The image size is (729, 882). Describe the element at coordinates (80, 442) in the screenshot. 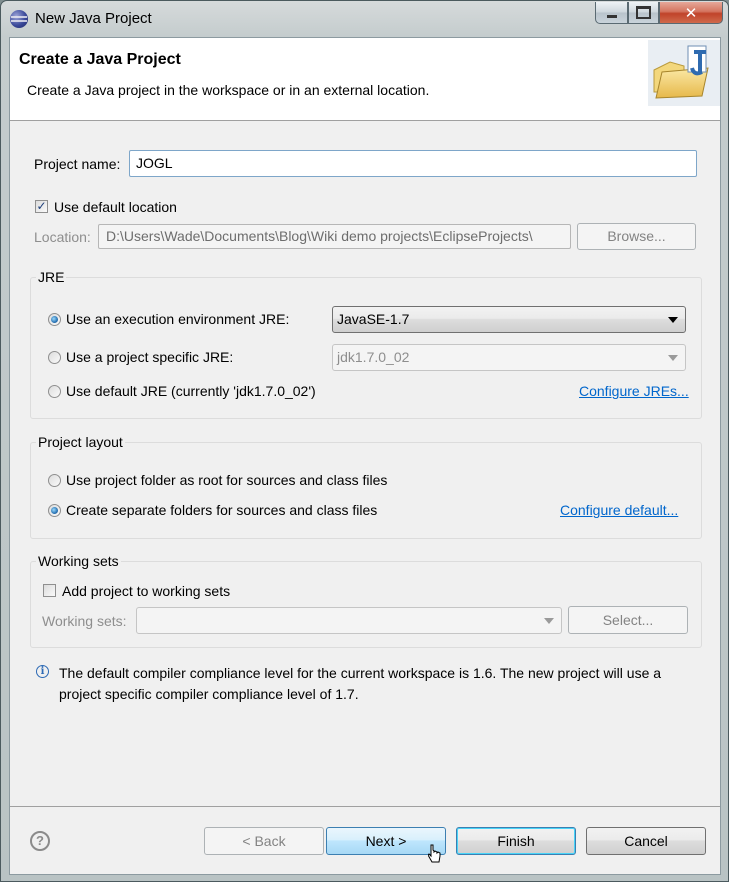

I see `project-layout-group-label: Project layout` at that location.